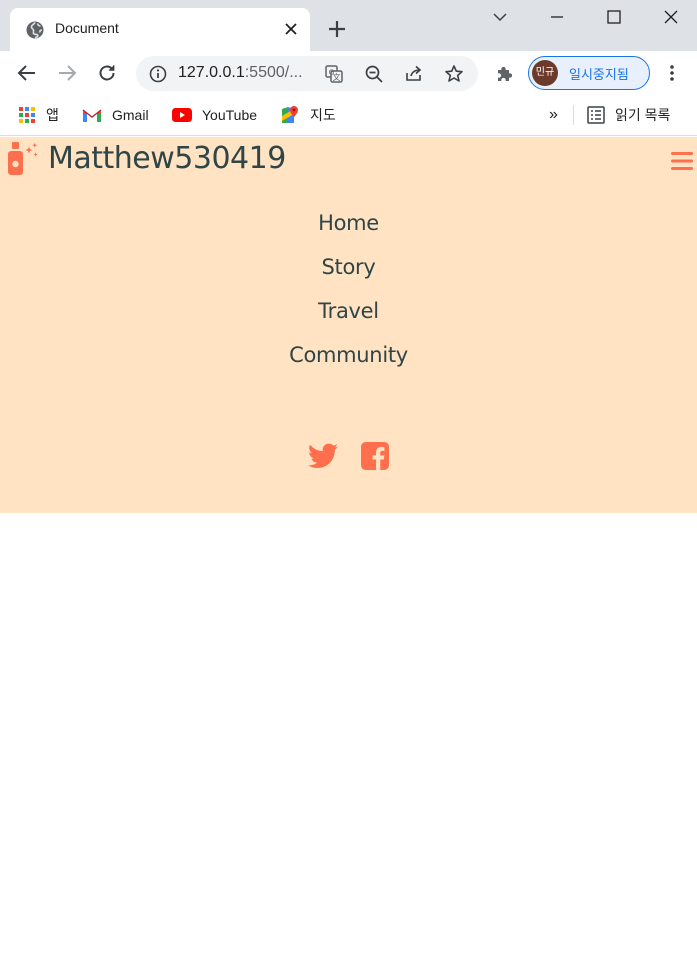 This screenshot has height=955, width=697. What do you see at coordinates (614, 17) in the screenshot?
I see `maximize-icon` at bounding box center [614, 17].